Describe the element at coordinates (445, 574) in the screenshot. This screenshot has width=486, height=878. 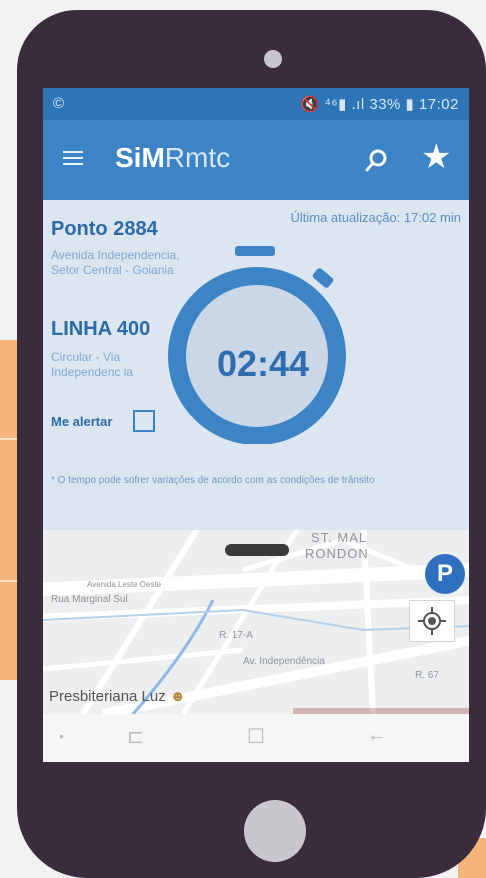
I see `parking-button: P` at that location.